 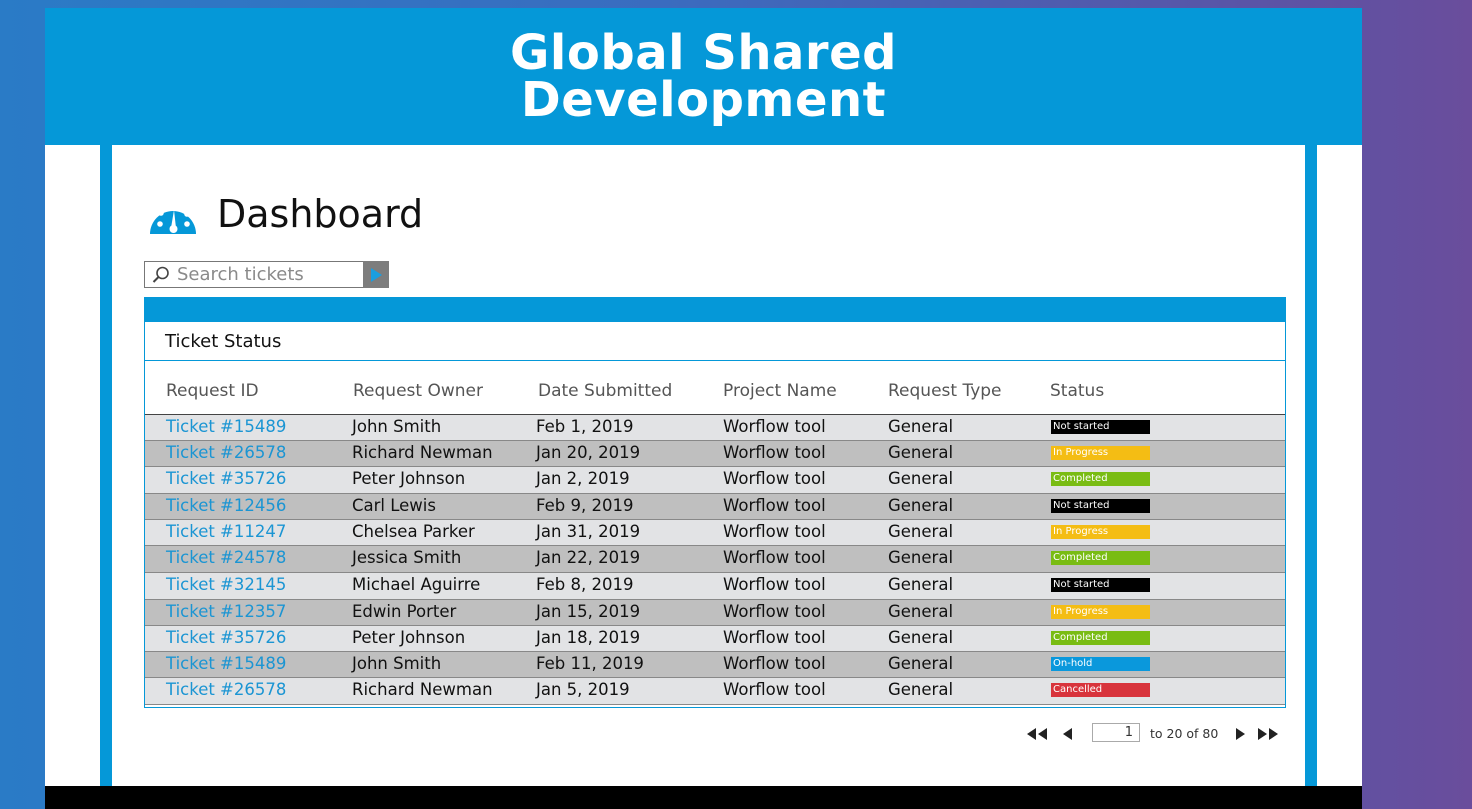 I want to click on date-submitted: Feb 8, 2019, so click(x=585, y=584).